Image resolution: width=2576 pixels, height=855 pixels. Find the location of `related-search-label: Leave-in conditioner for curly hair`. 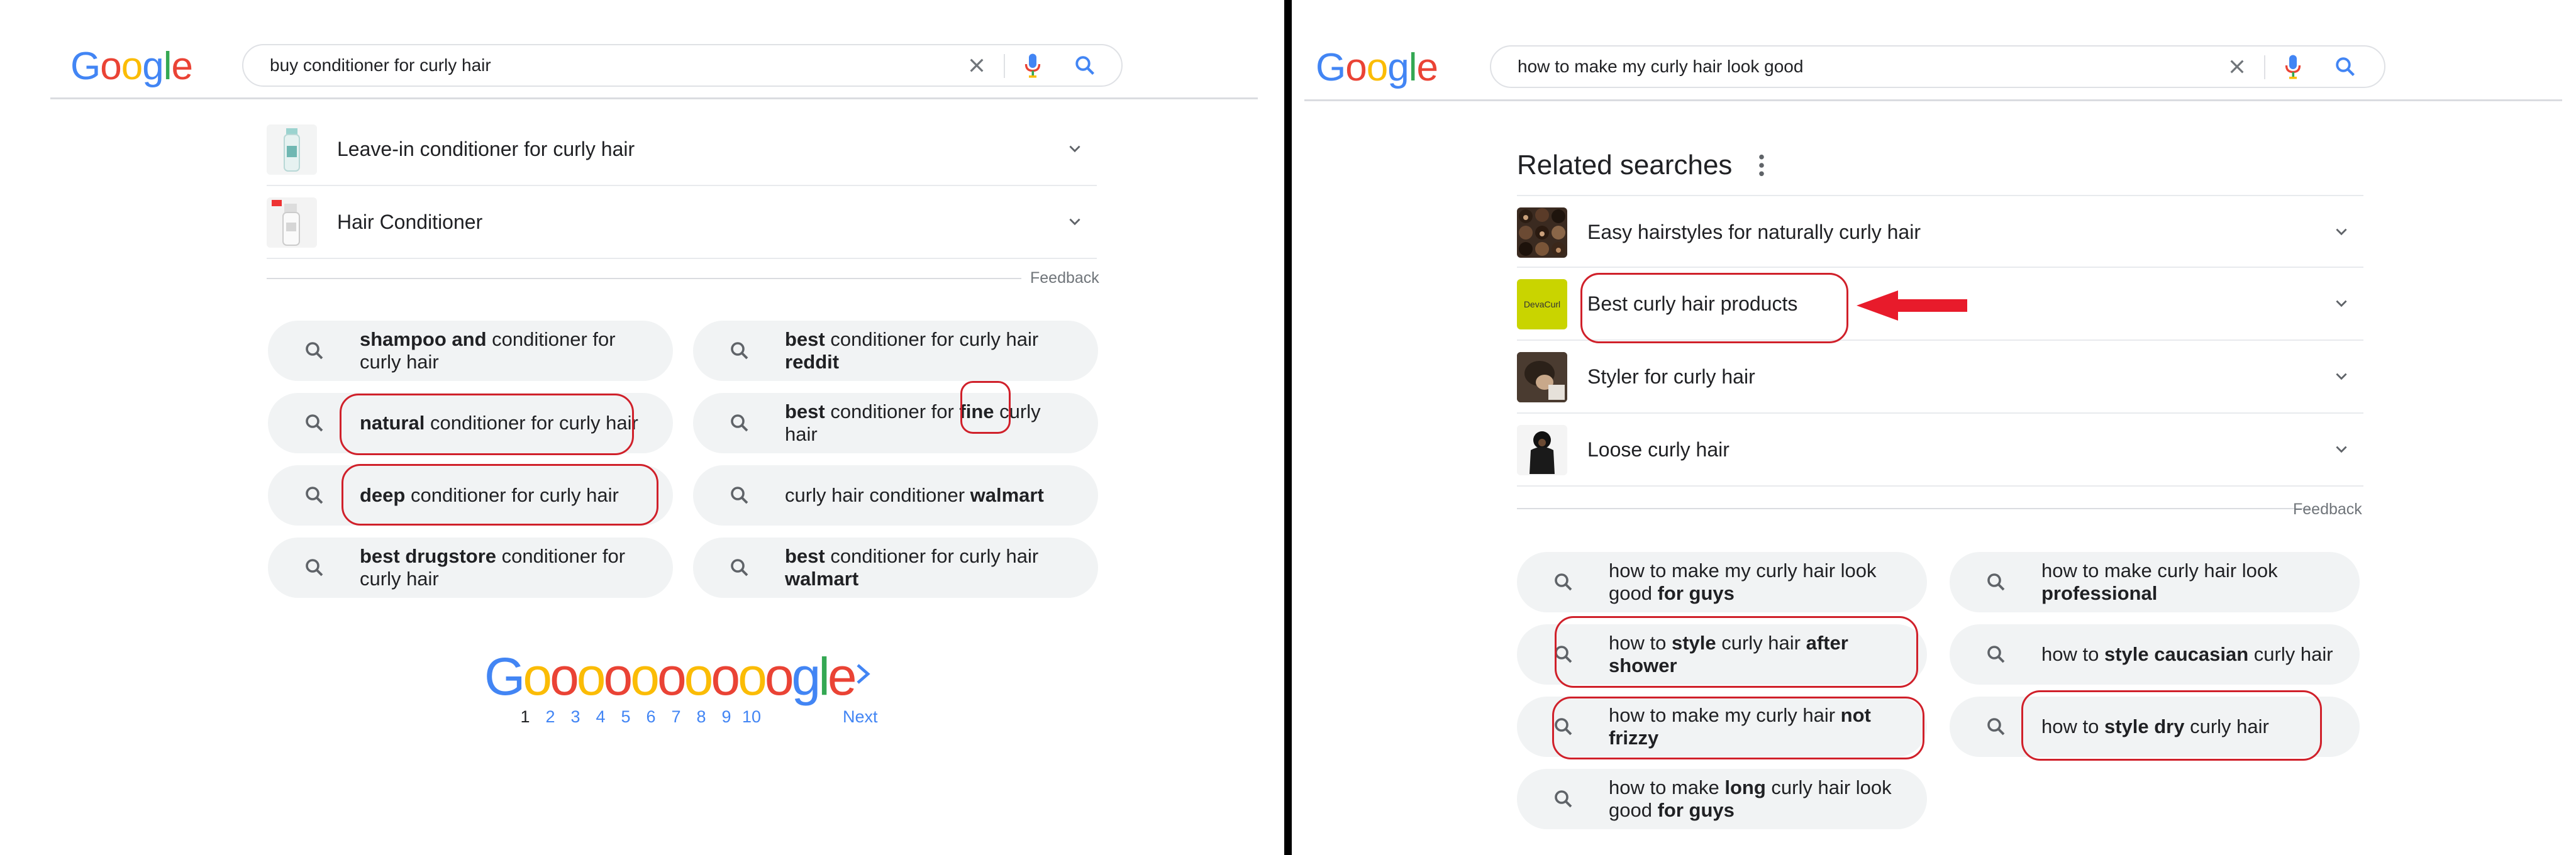

related-search-label: Leave-in conditioner for curly hair is located at coordinates (486, 149).